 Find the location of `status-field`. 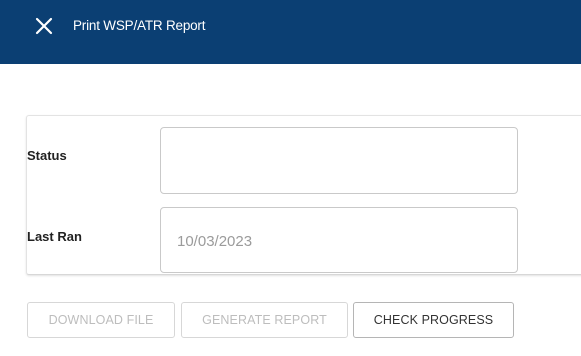

status-field is located at coordinates (339, 160).